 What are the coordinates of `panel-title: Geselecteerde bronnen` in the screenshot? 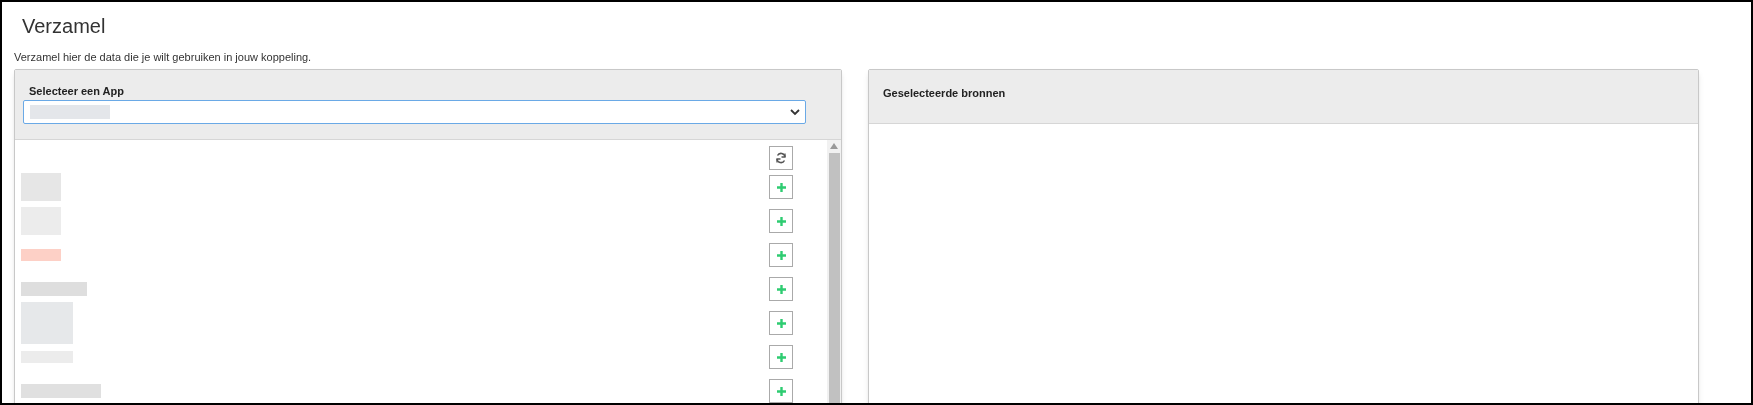 It's located at (945, 93).